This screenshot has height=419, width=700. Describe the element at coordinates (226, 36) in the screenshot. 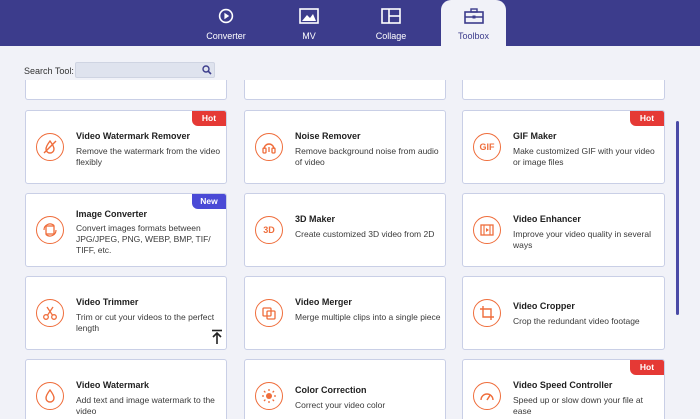

I see `tab-label: Converter` at that location.